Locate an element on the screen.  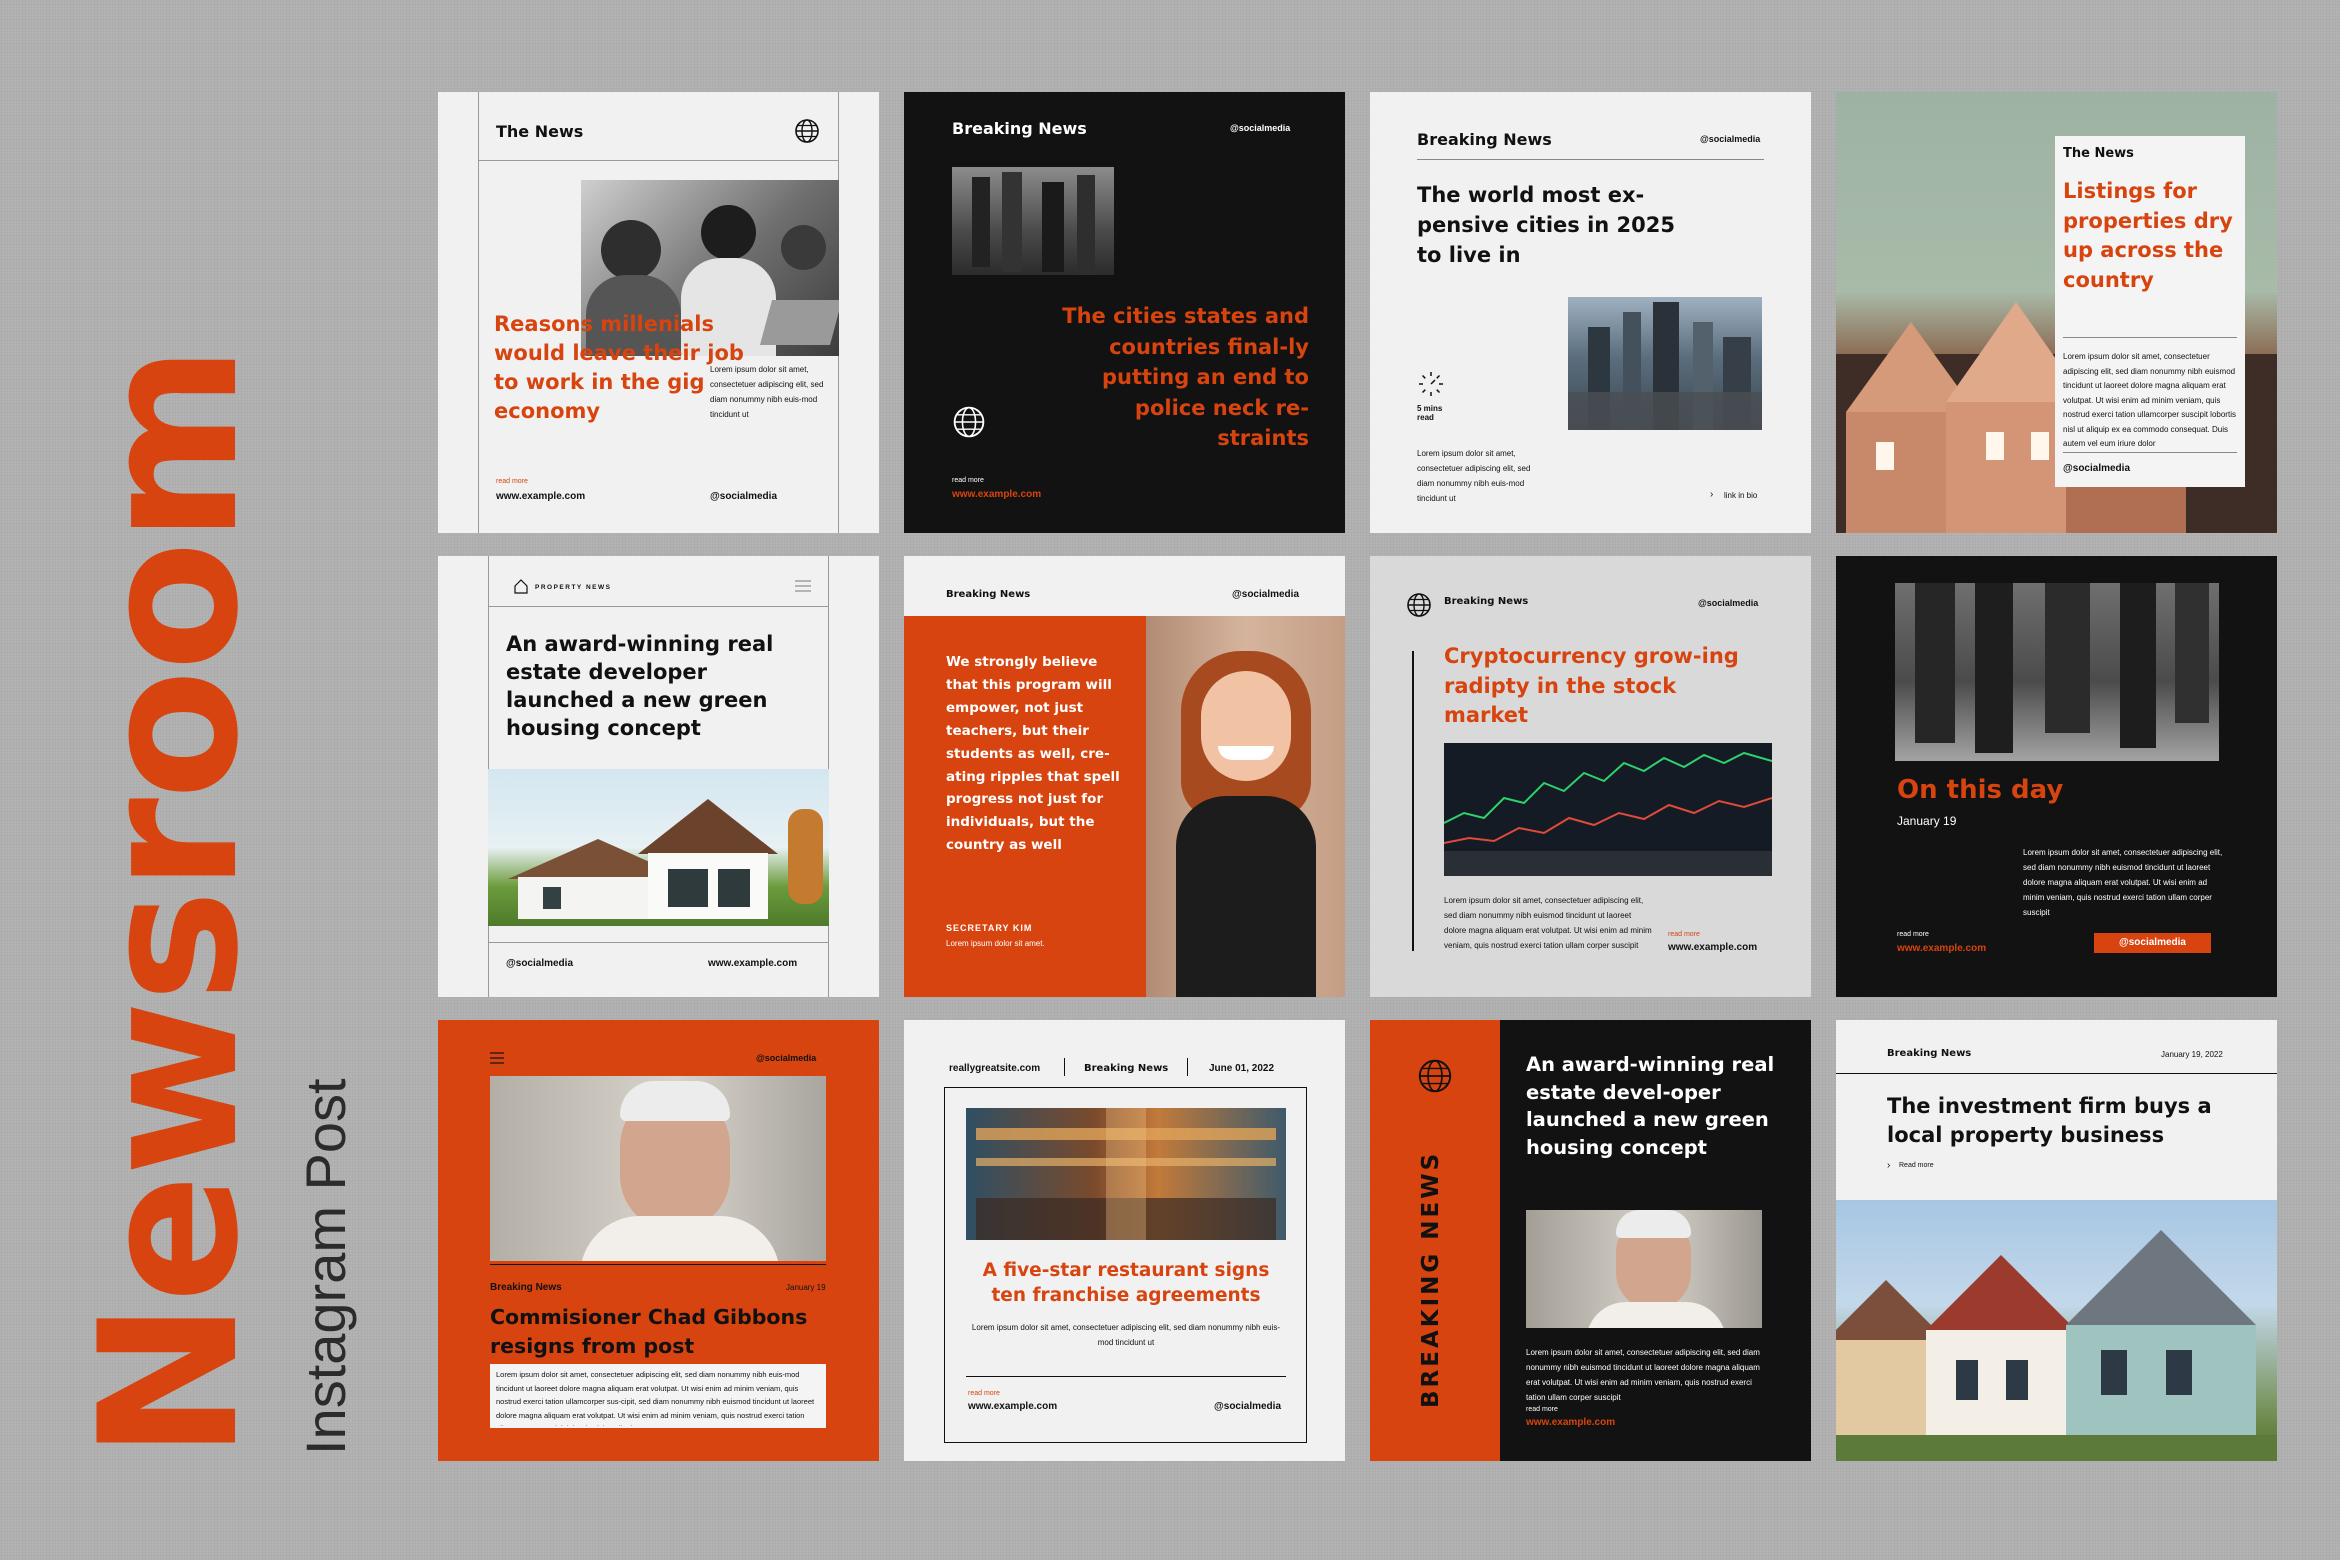
police-boots-photo is located at coordinates (2057, 672).